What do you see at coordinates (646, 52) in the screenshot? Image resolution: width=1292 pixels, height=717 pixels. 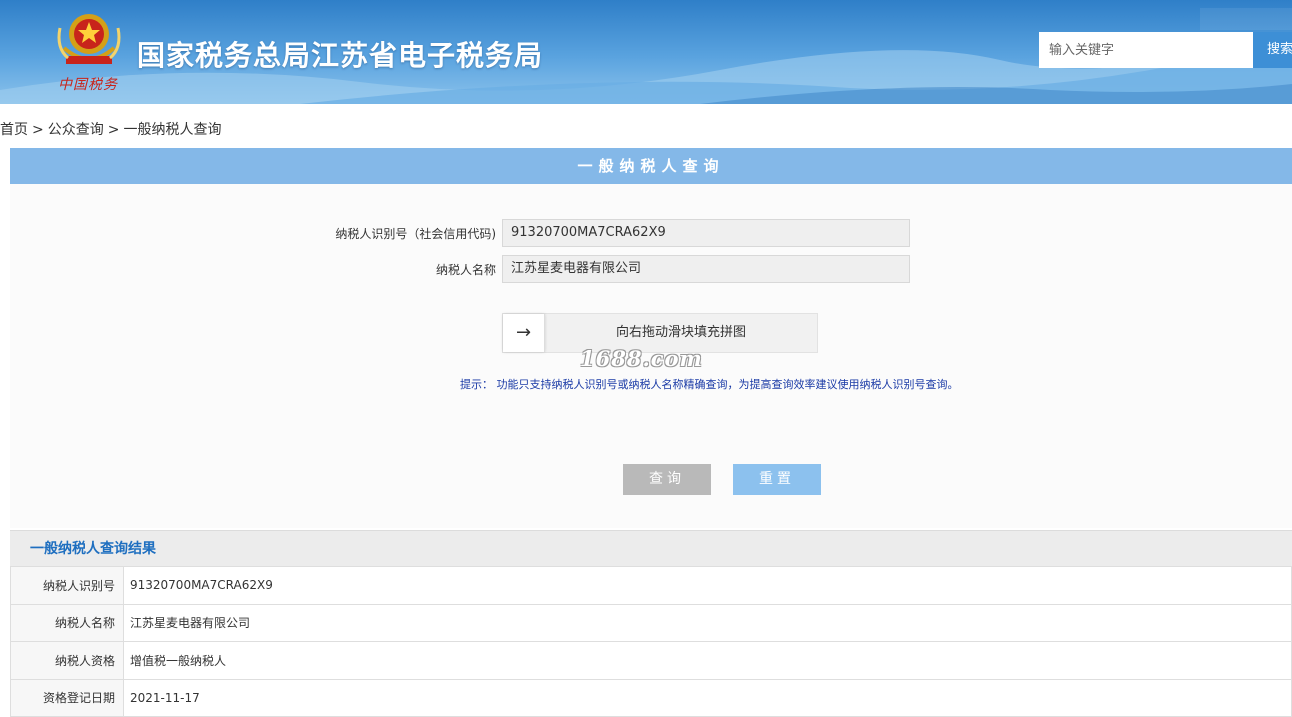 I see `header-banner: 中国税务 国家税务总局江苏省电子税务局 搜索` at bounding box center [646, 52].